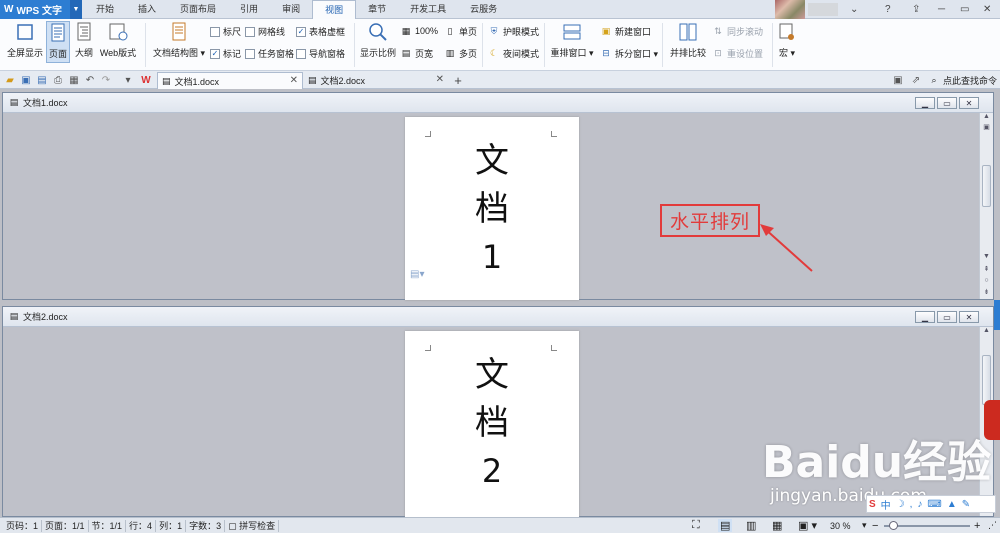 The height and width of the screenshot is (533, 1000). I want to click on status-spell-check: ▢ 拼写检查, so click(252, 525).